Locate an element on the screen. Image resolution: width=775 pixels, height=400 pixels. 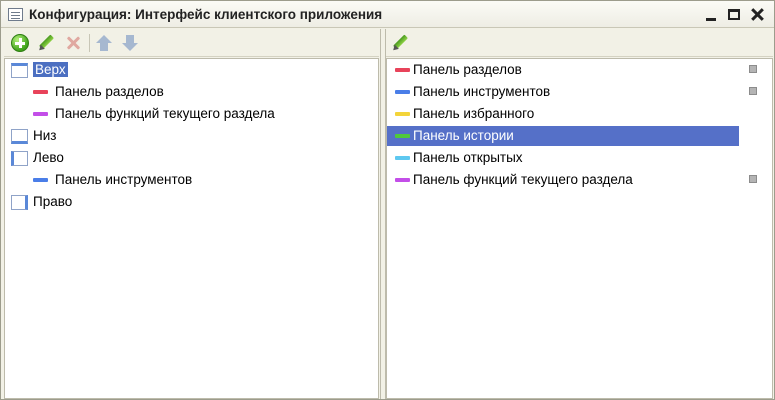
tree-item-label: Низ is located at coordinates (45, 135).